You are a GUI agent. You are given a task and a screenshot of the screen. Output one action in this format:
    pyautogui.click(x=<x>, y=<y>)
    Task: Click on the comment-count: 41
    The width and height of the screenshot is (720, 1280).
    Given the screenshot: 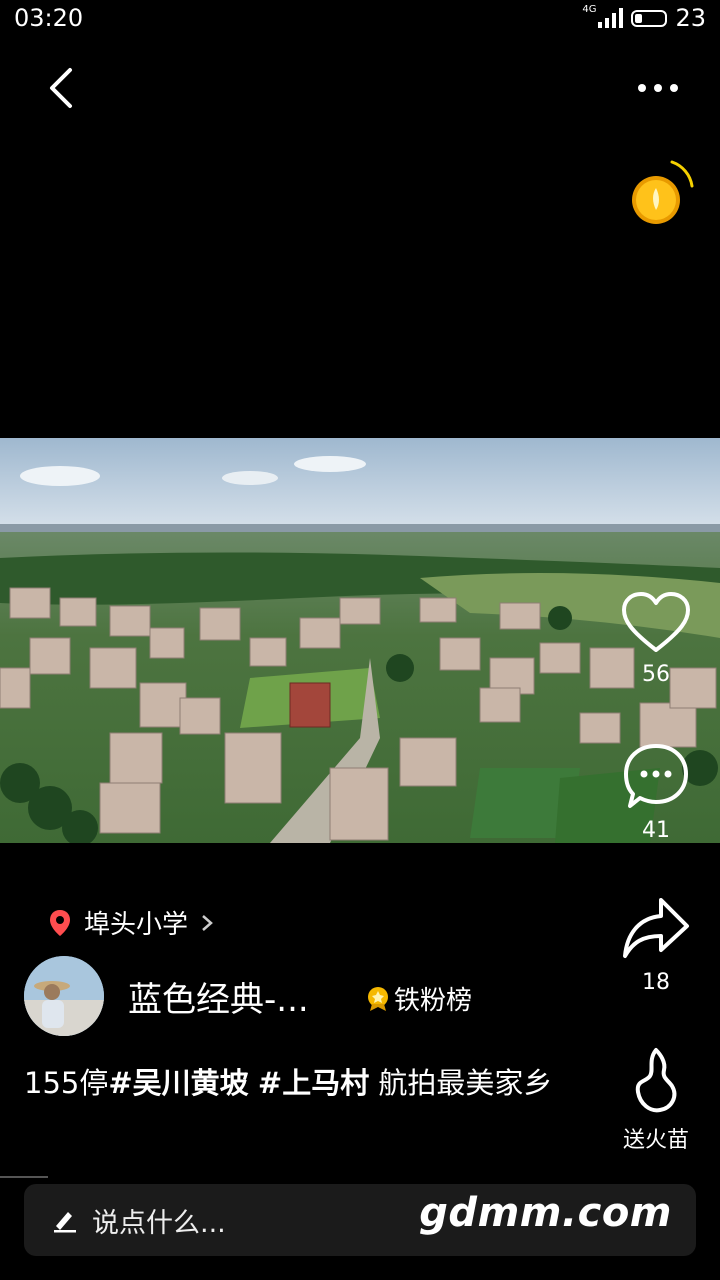 What is the action you would take?
    pyautogui.click(x=656, y=830)
    